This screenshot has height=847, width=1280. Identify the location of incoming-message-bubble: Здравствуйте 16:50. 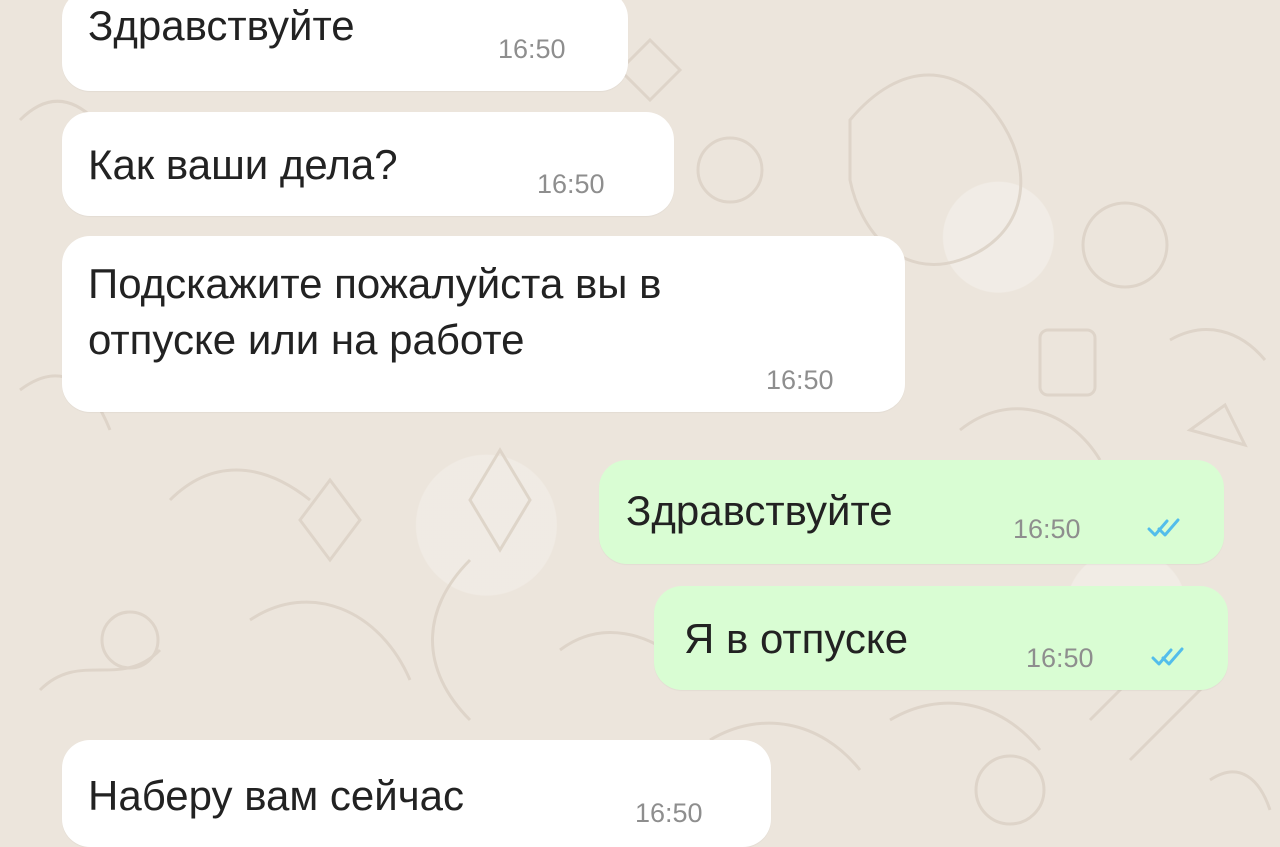
(345, 45).